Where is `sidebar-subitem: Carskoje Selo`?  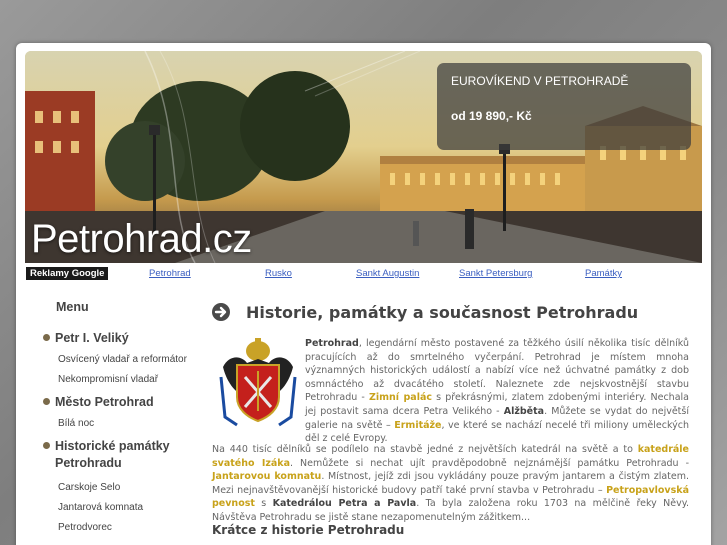 sidebar-subitem: Carskoje Selo is located at coordinates (89, 487).